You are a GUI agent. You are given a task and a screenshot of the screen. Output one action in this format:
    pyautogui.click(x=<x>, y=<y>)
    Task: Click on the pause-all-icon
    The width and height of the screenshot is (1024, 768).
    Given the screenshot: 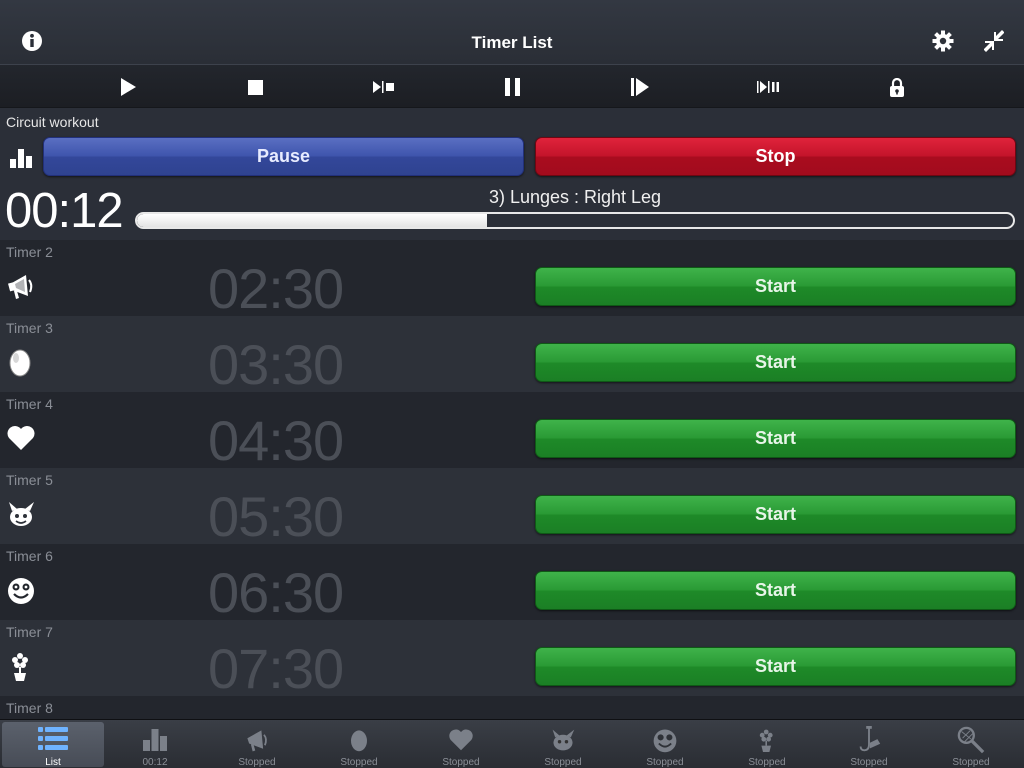 What is the action you would take?
    pyautogui.click(x=512, y=87)
    